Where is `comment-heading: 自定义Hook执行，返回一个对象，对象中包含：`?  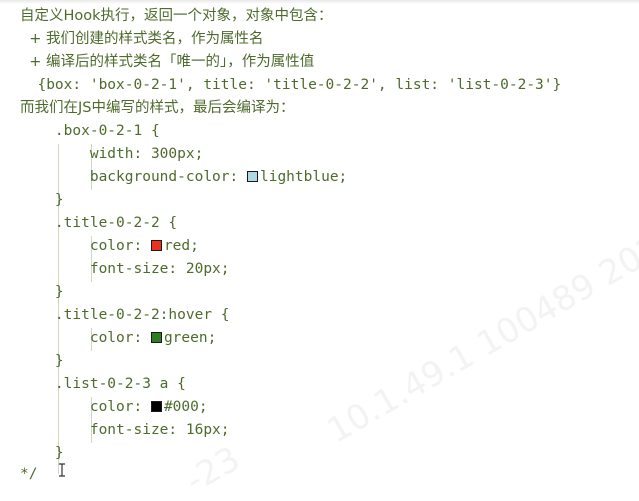
comment-heading: 自定义Hook执行，返回一个对象，对象中包含： is located at coordinates (176, 16).